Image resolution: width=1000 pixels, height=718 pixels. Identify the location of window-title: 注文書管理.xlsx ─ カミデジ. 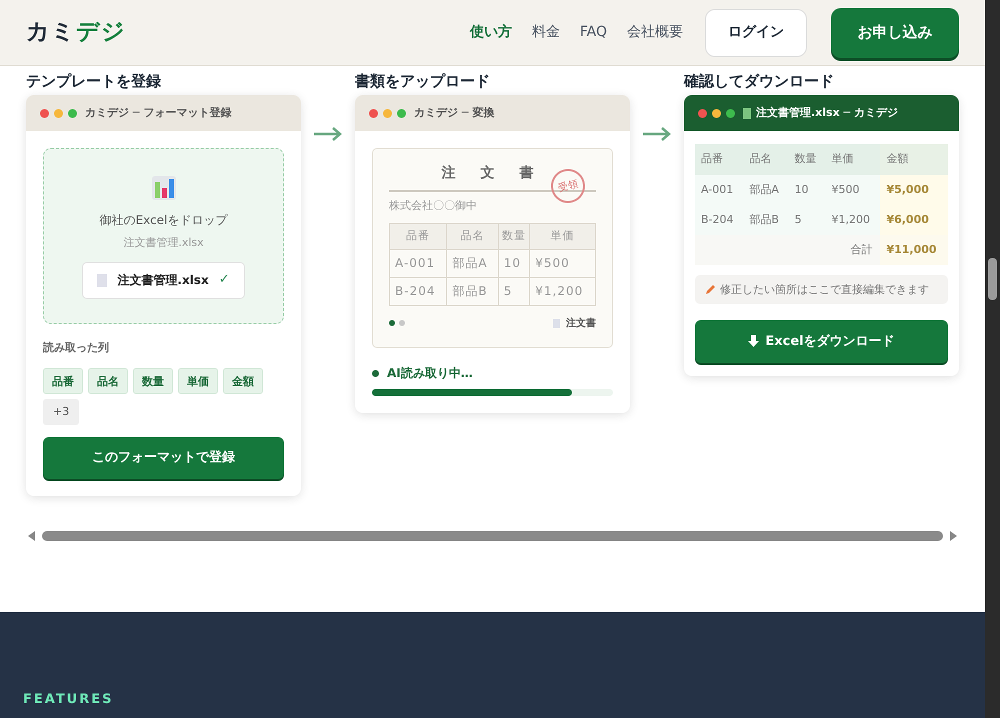
(827, 112).